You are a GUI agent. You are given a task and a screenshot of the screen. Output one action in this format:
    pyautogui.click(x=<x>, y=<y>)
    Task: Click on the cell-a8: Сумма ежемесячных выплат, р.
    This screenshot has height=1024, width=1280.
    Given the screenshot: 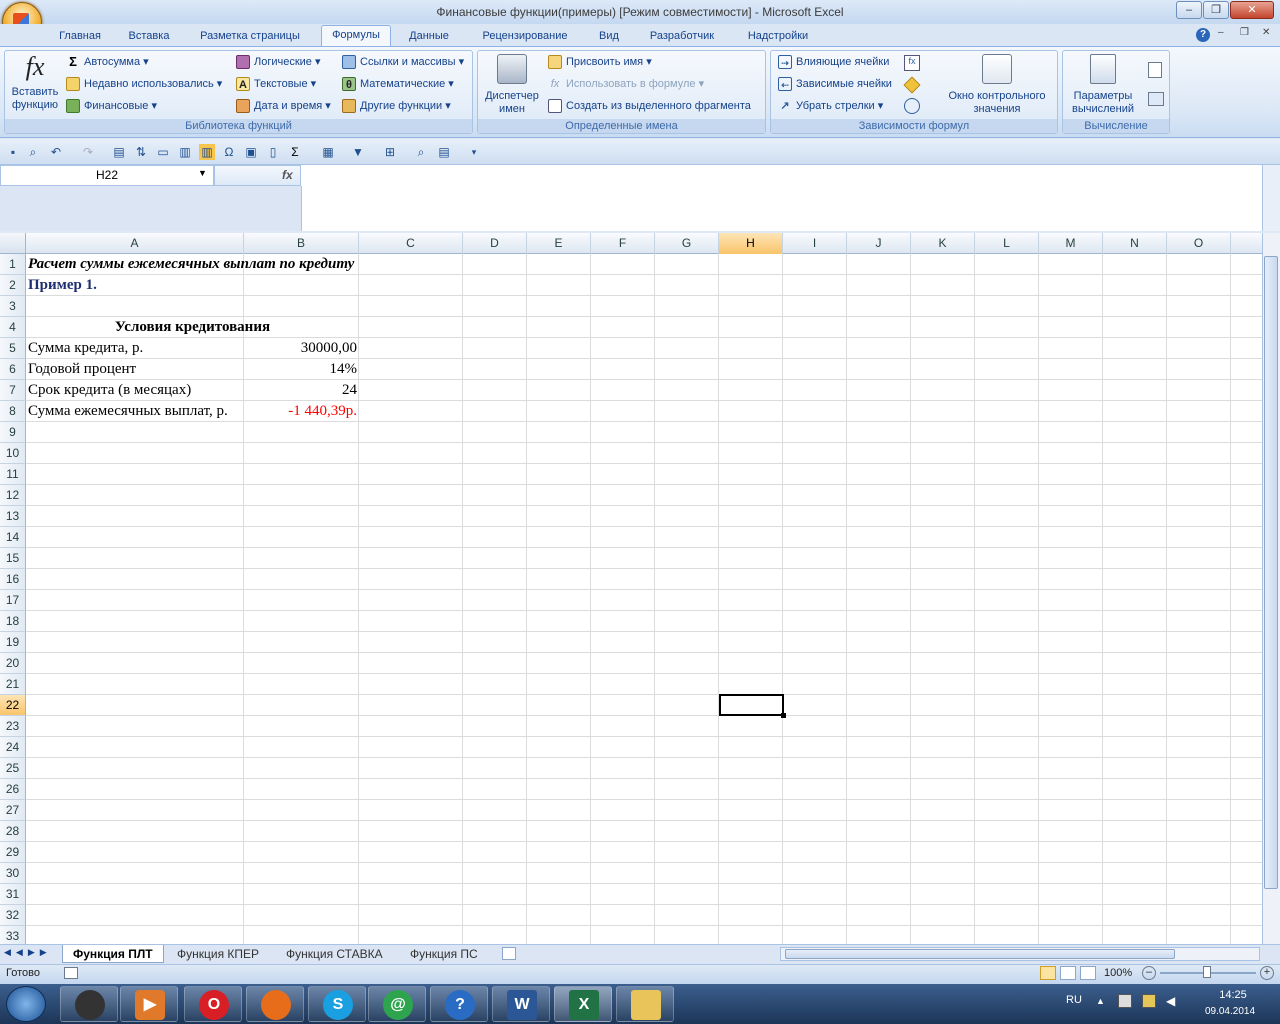 What is the action you would take?
    pyautogui.click(x=135, y=411)
    